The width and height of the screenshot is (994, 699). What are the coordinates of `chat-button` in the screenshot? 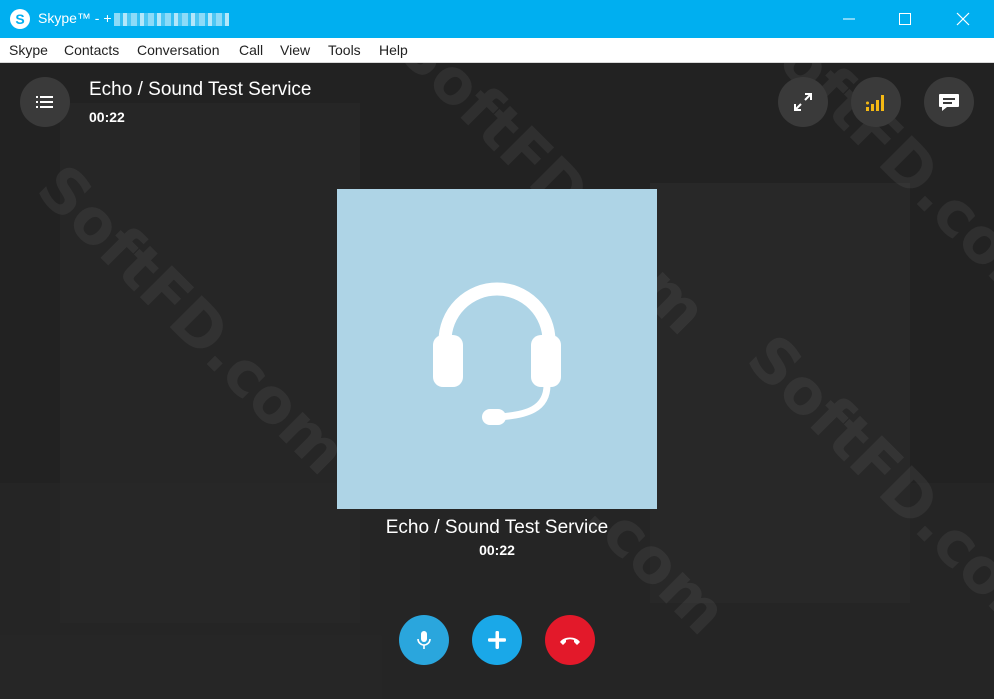 It's located at (949, 102).